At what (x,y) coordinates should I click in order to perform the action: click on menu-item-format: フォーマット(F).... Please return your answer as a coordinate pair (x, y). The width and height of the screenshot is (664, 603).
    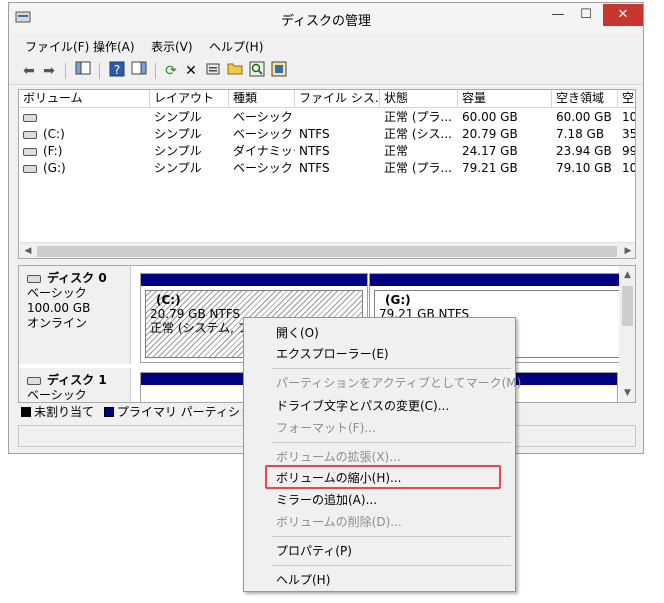
    Looking at the image, I should click on (326, 428).